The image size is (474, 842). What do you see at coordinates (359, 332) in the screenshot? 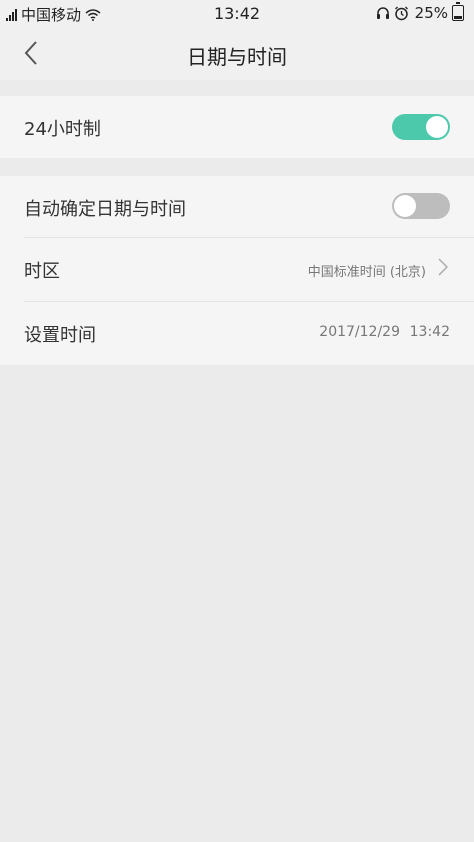
I see `set-time-date: 2017/12/29` at bounding box center [359, 332].